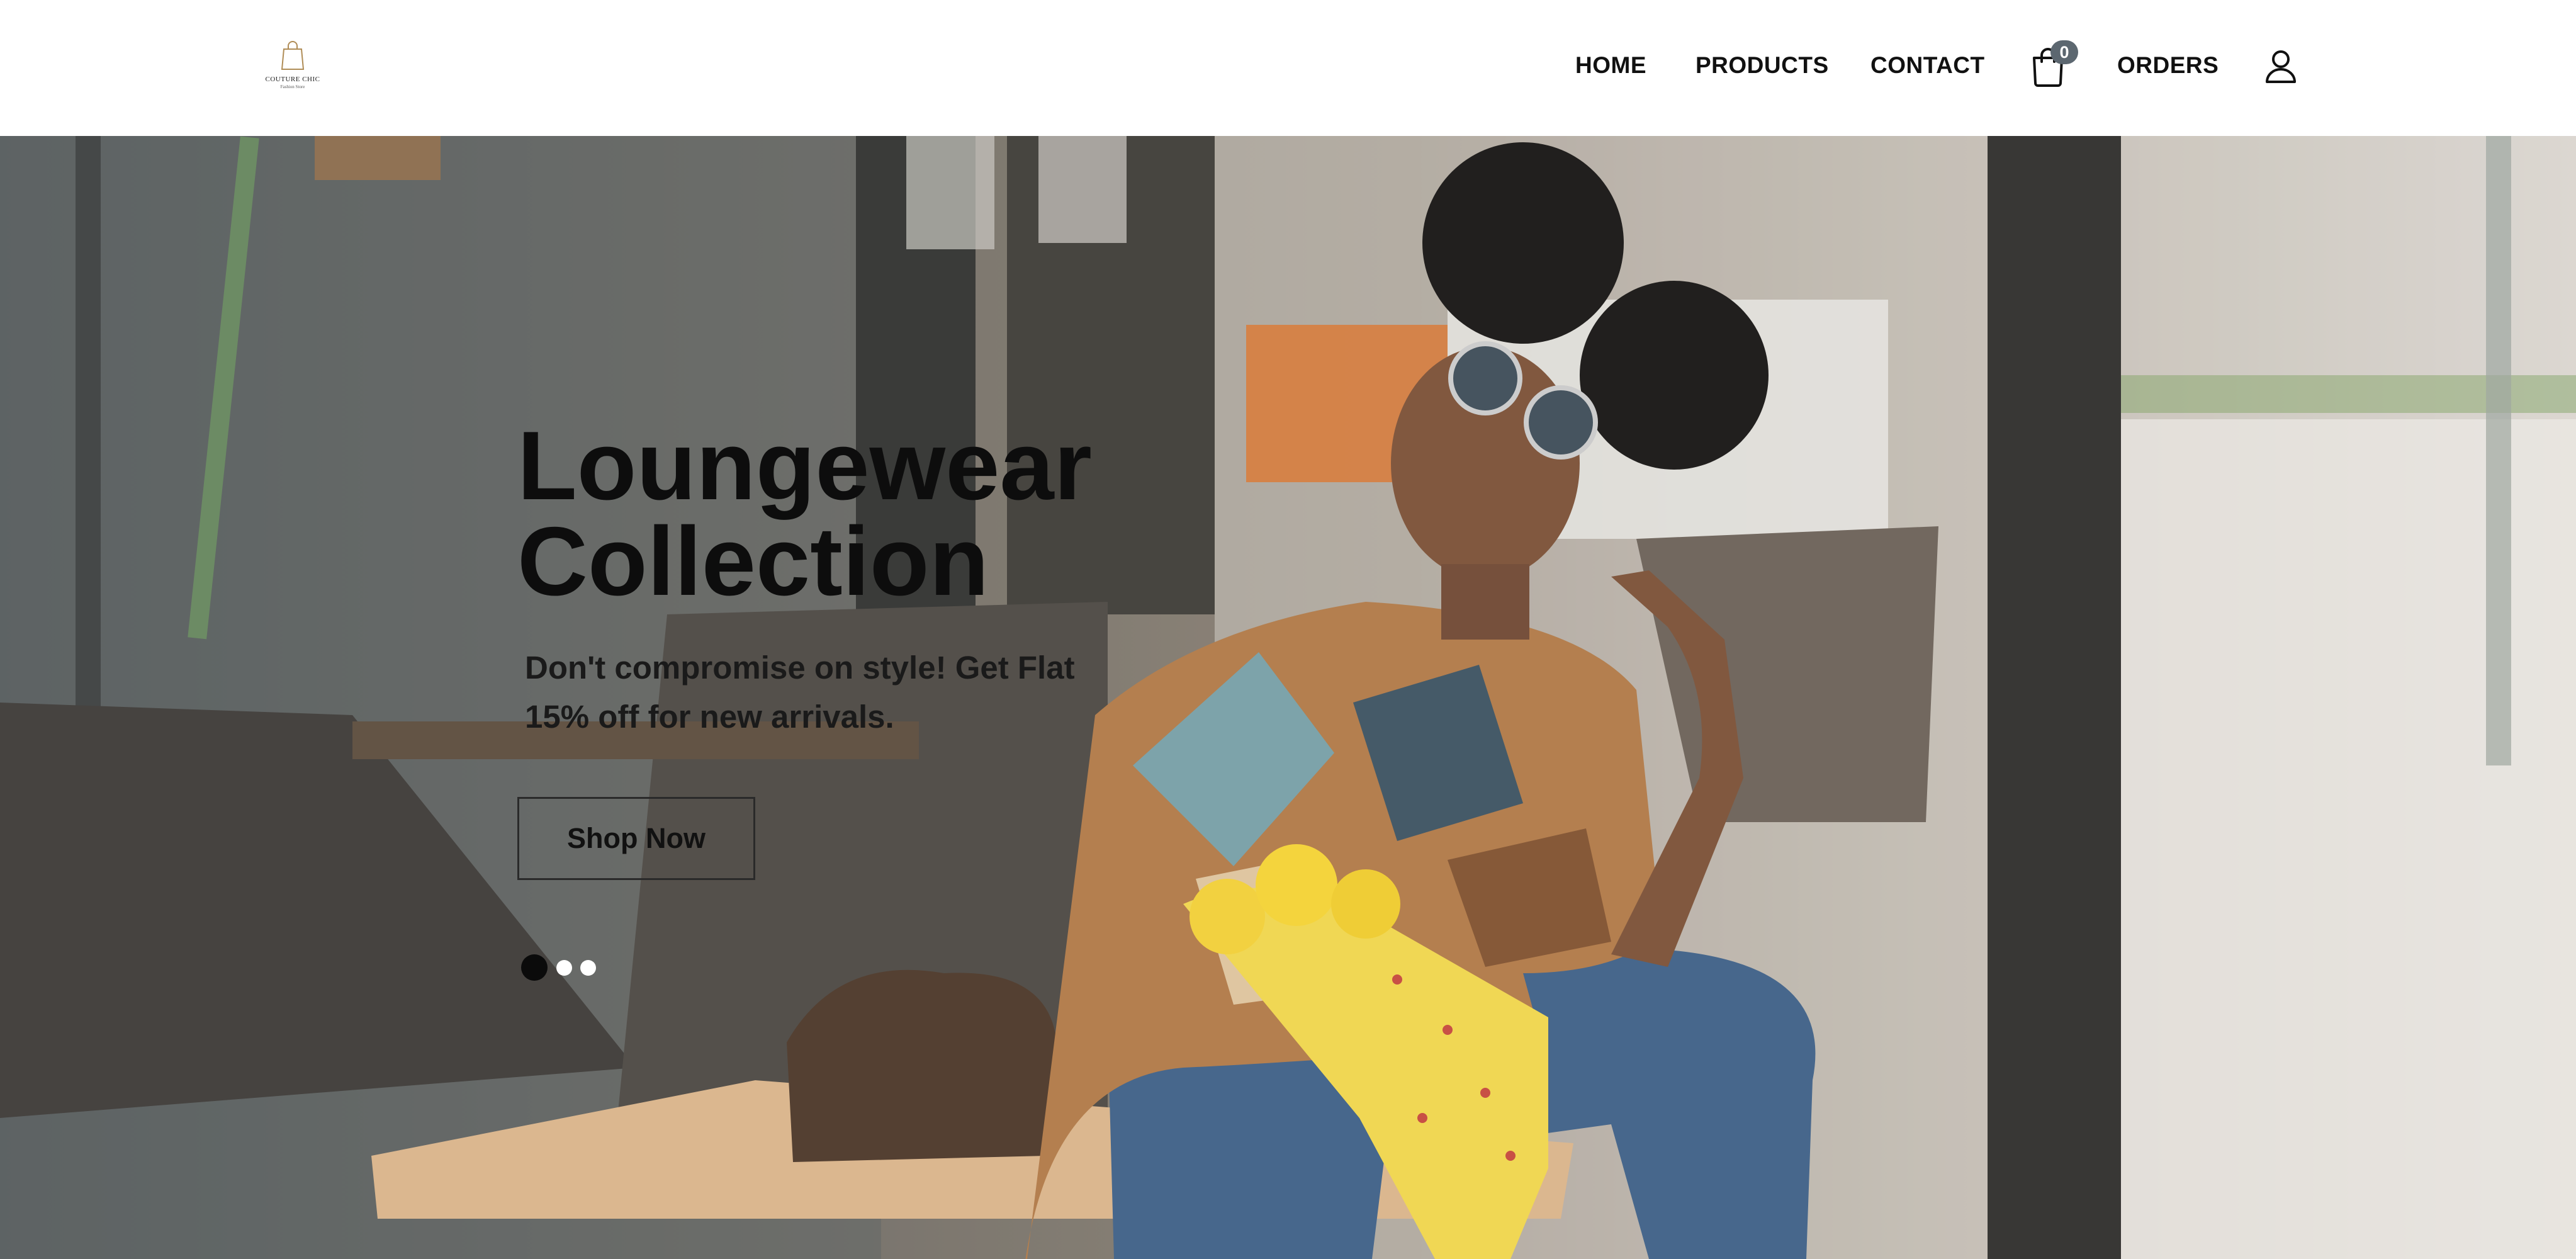 This screenshot has width=2576, height=1259. I want to click on brand-logo: COUTURE CHIC Fashion Store, so click(292, 67).